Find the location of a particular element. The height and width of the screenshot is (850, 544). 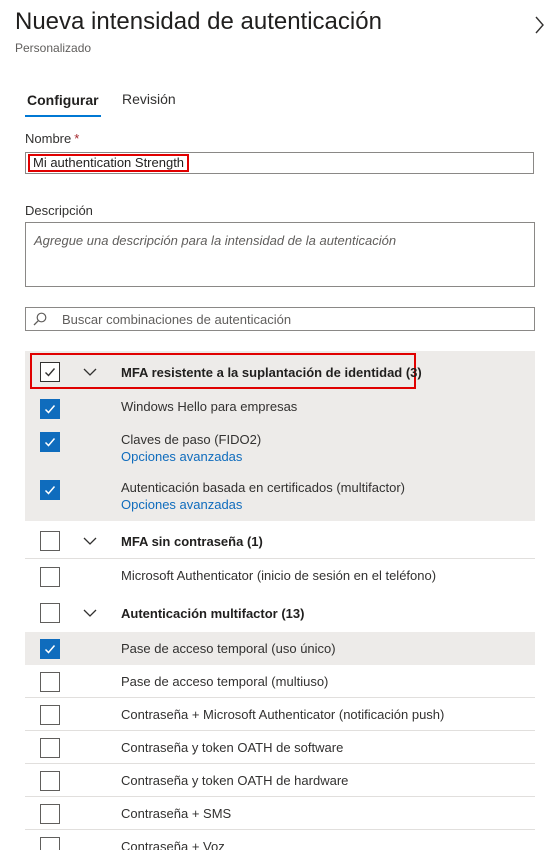

list-item: Pase de acceso temporal (multiuso) is located at coordinates (280, 681).